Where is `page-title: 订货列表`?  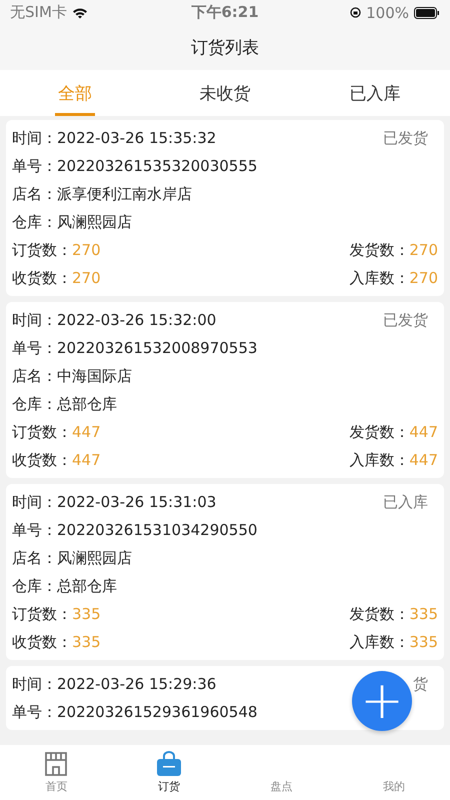
page-title: 订货列表 is located at coordinates (225, 48).